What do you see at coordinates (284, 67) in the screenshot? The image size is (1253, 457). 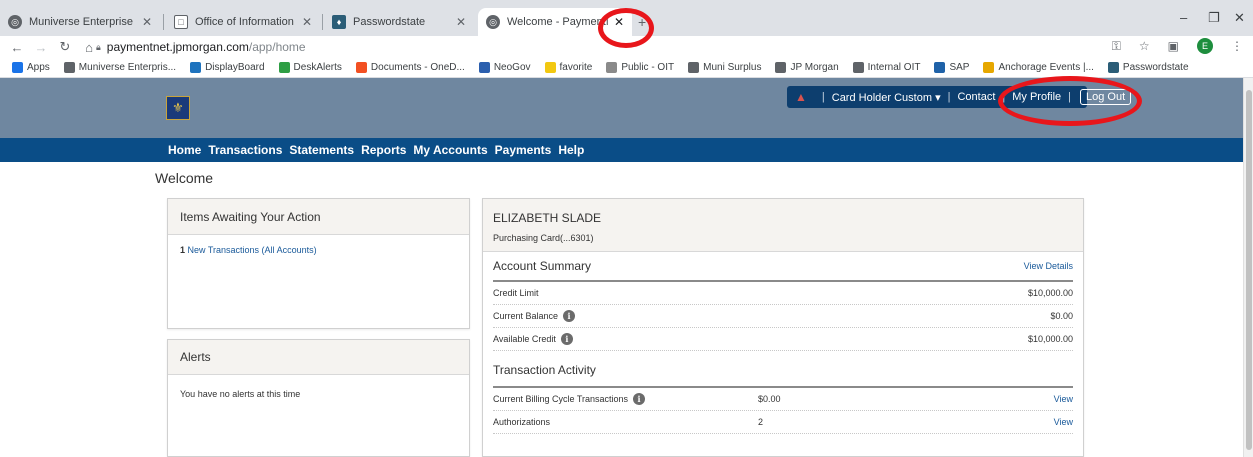 I see `deskalerts-icon` at bounding box center [284, 67].